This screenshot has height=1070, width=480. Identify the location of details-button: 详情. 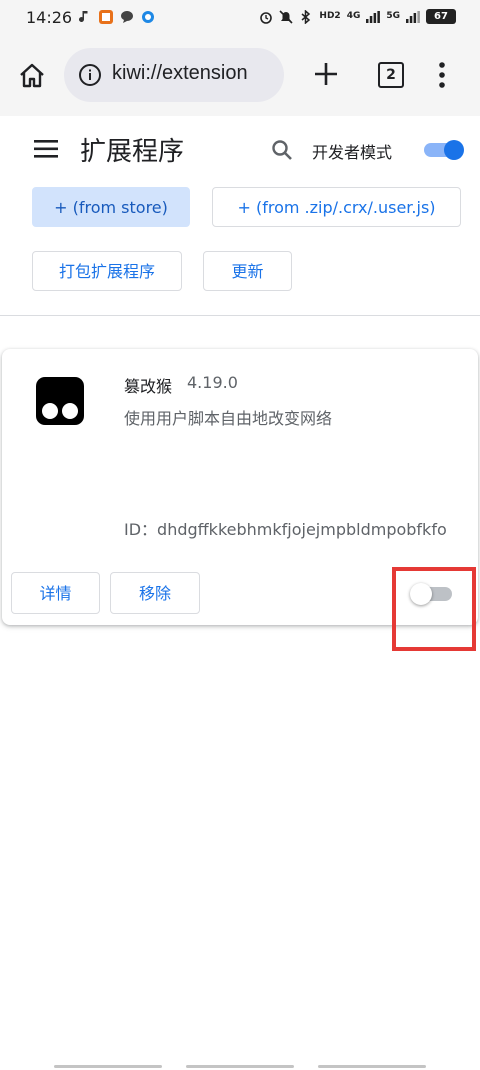
(55, 593).